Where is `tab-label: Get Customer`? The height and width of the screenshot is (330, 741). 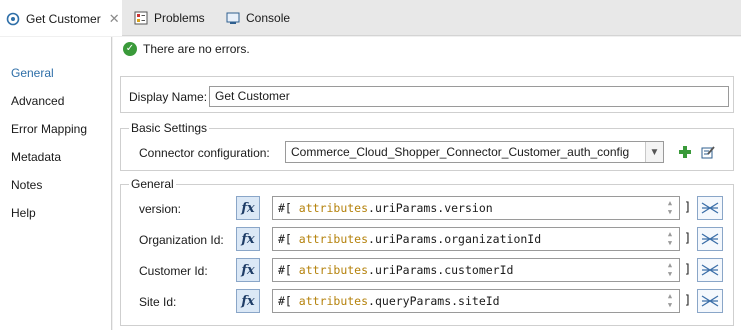 tab-label: Get Customer is located at coordinates (63, 19).